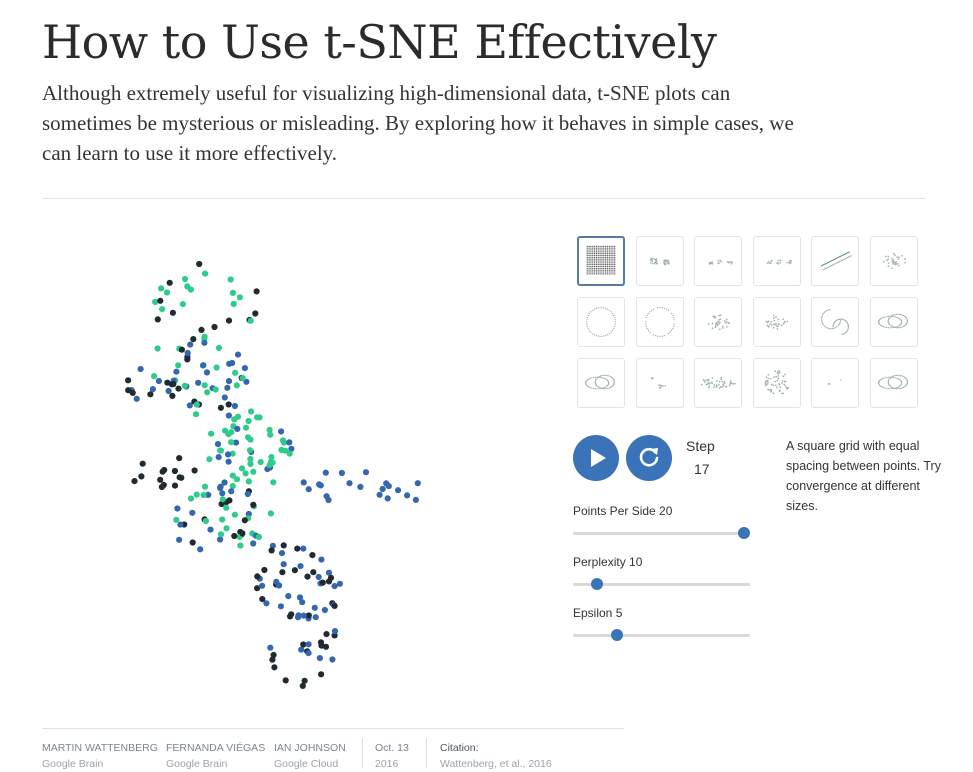 The image size is (973, 772). Describe the element at coordinates (659, 261) in the screenshot. I see `thumbnail-two-clusters` at that location.